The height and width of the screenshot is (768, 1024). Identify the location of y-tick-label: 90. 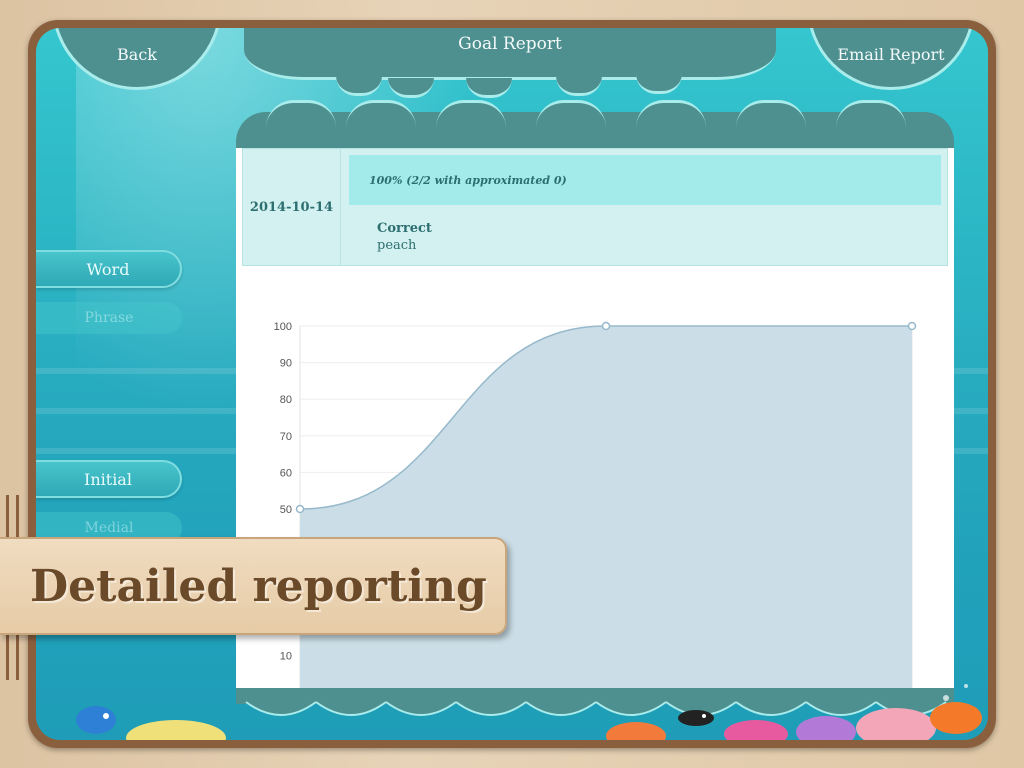
(286, 364).